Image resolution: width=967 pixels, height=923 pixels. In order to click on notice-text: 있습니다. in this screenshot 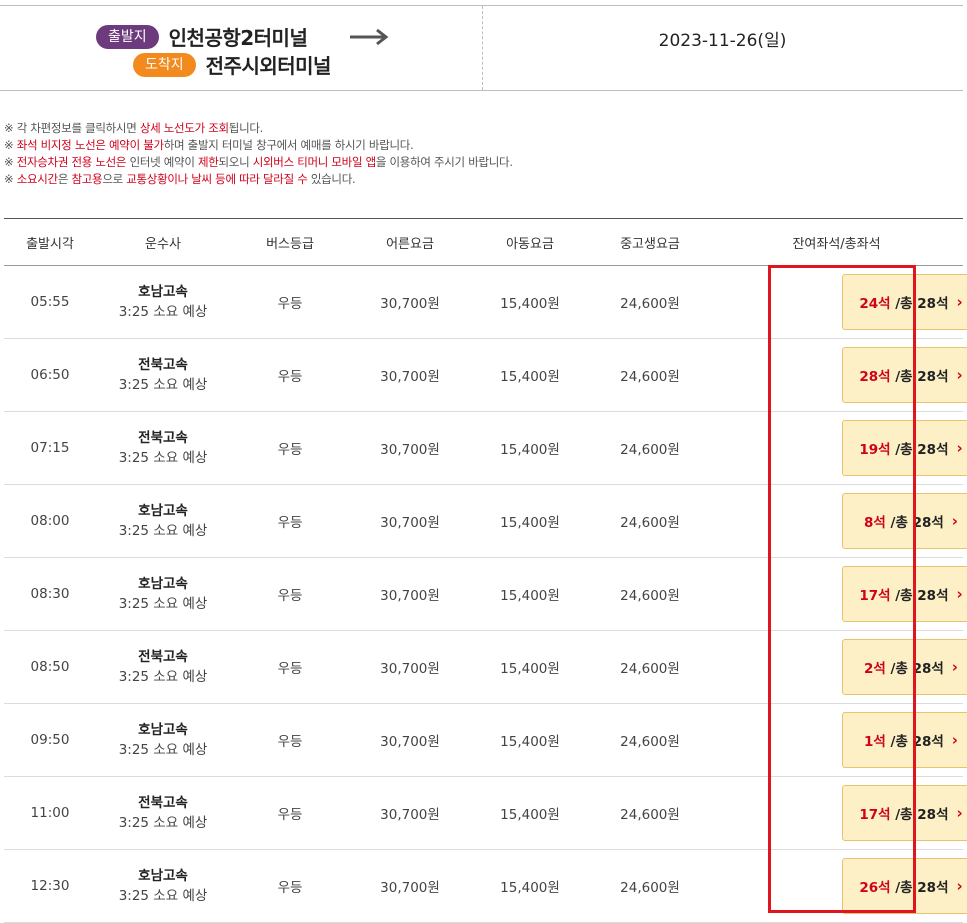, I will do `click(331, 179)`.